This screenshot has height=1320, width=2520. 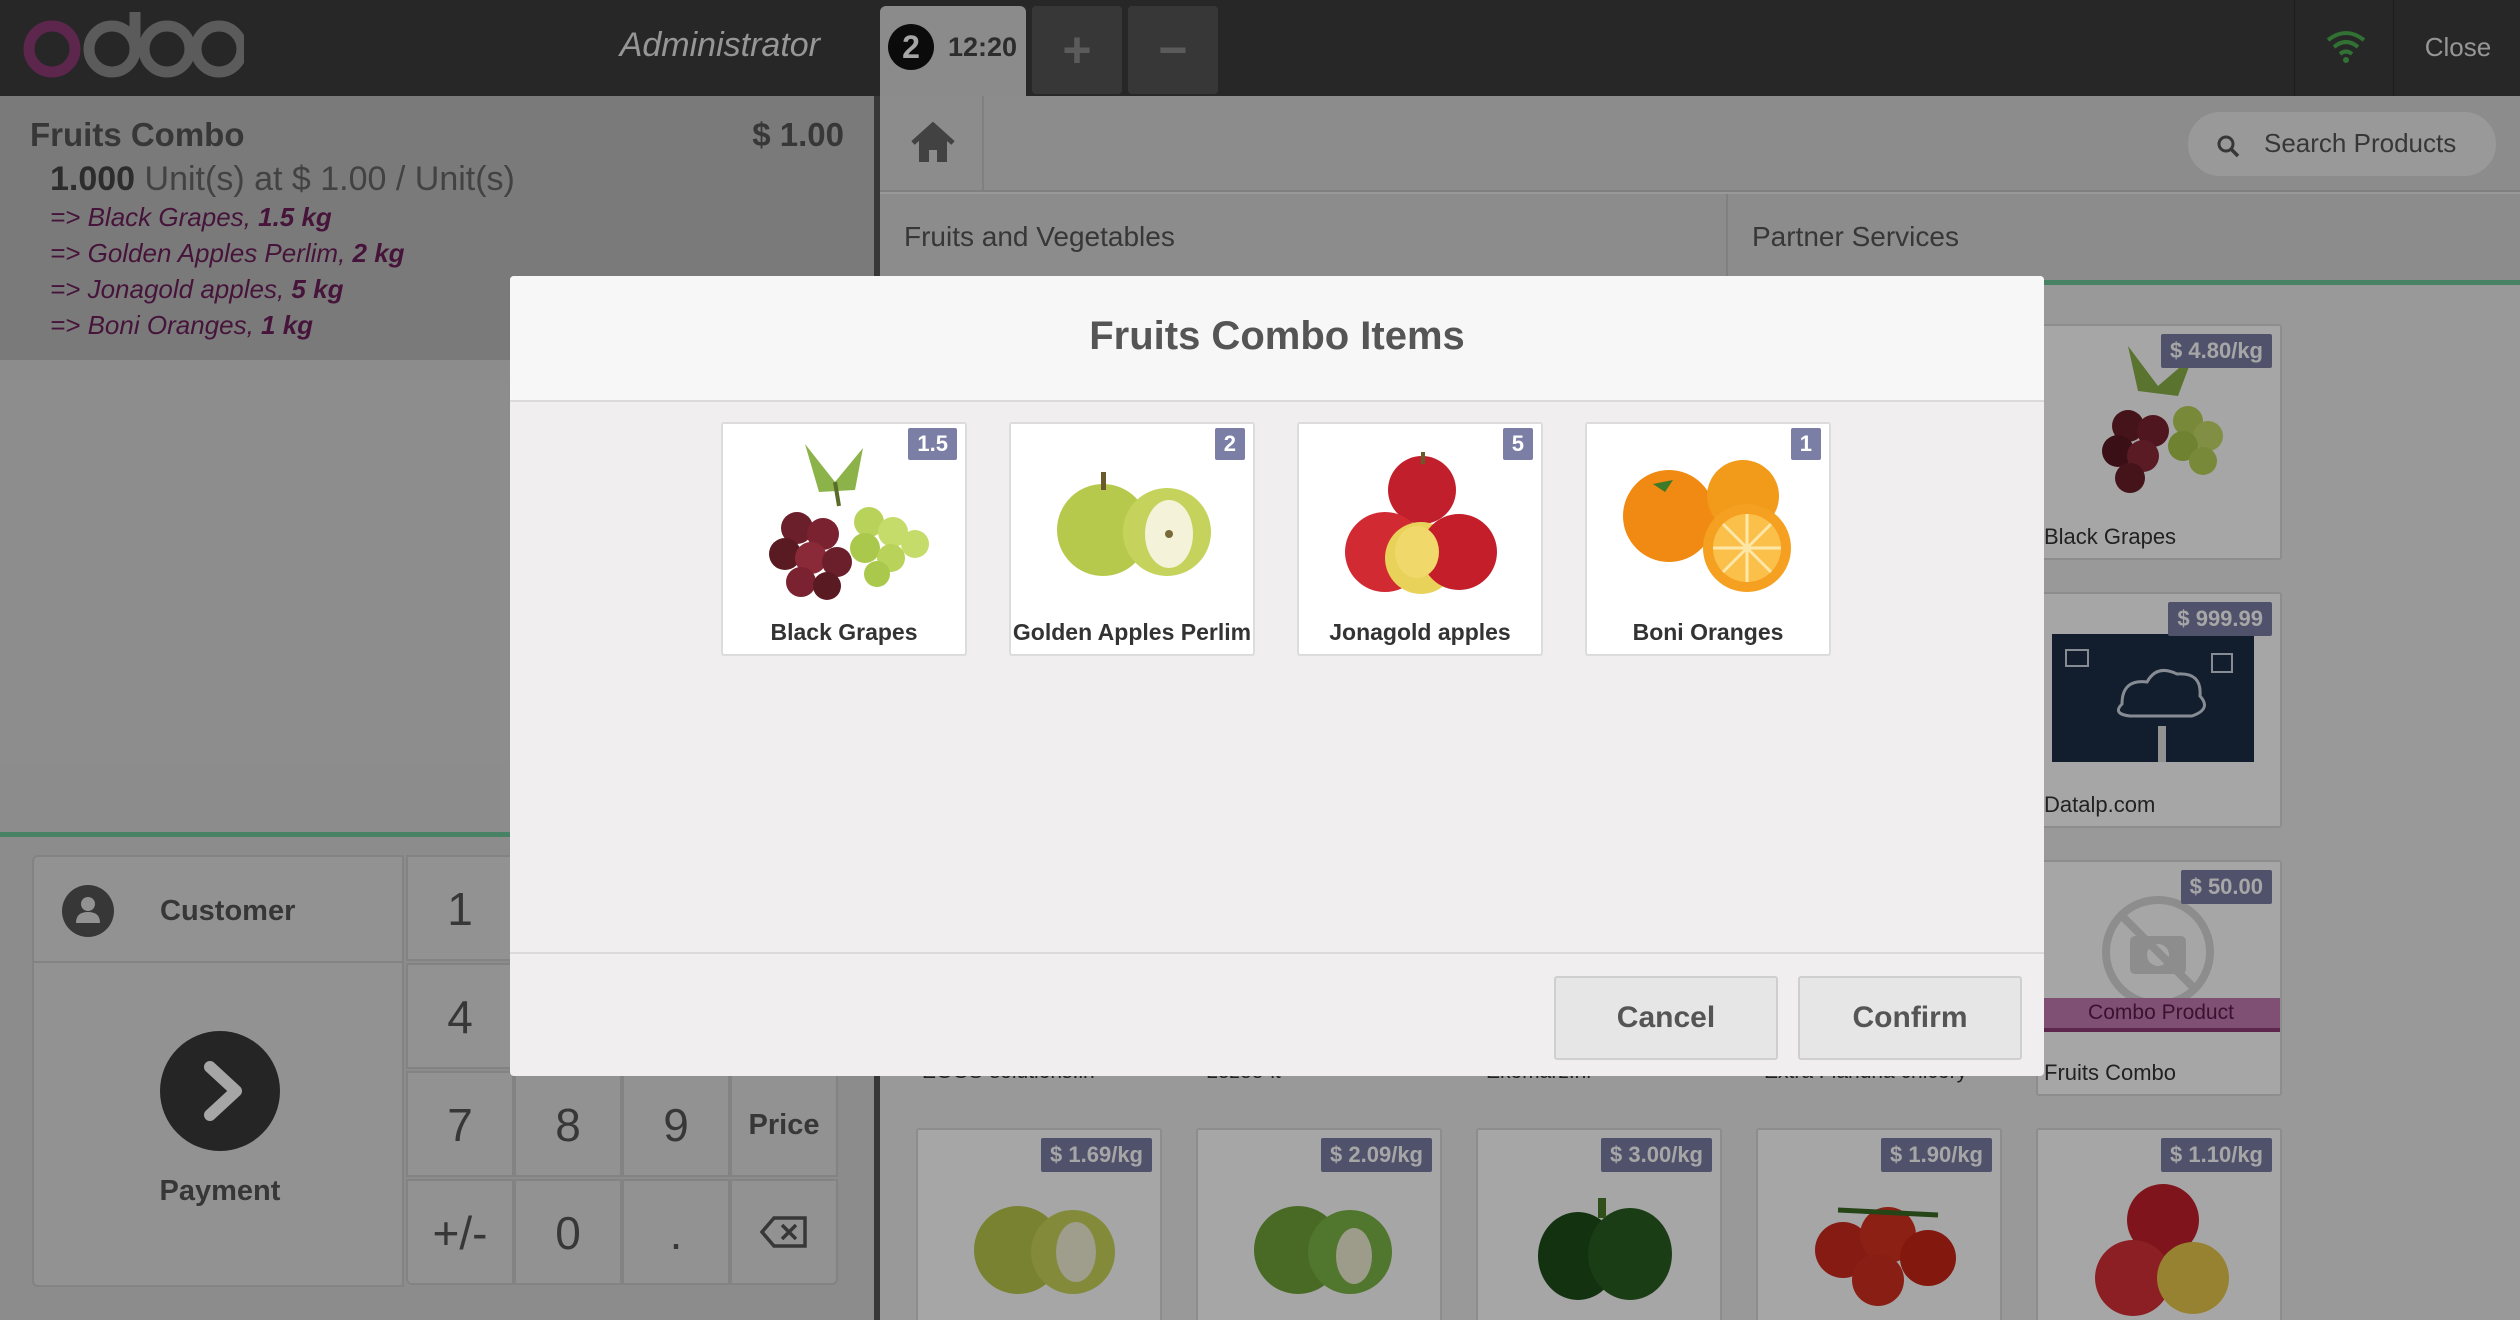 I want to click on golden-apple-image, so click(x=1134, y=524).